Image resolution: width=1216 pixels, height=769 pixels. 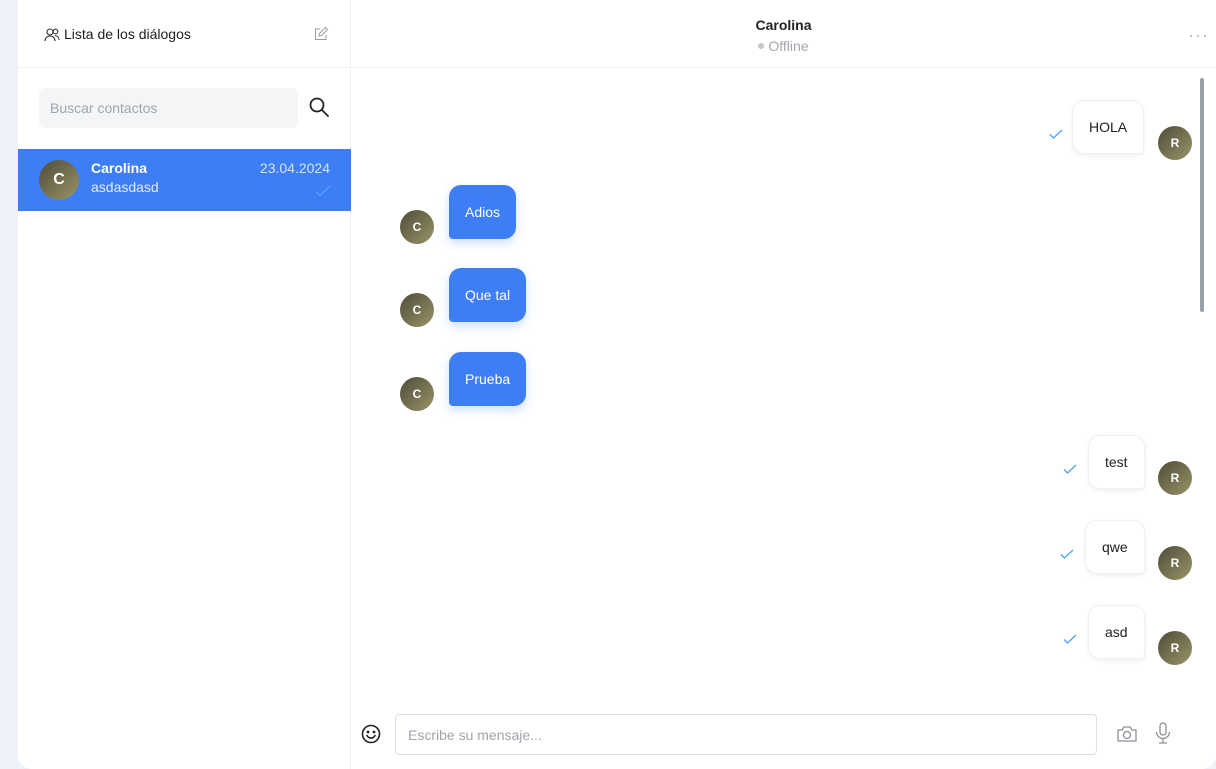 I want to click on chat-header: Carolina Offline, so click(x=783, y=34).